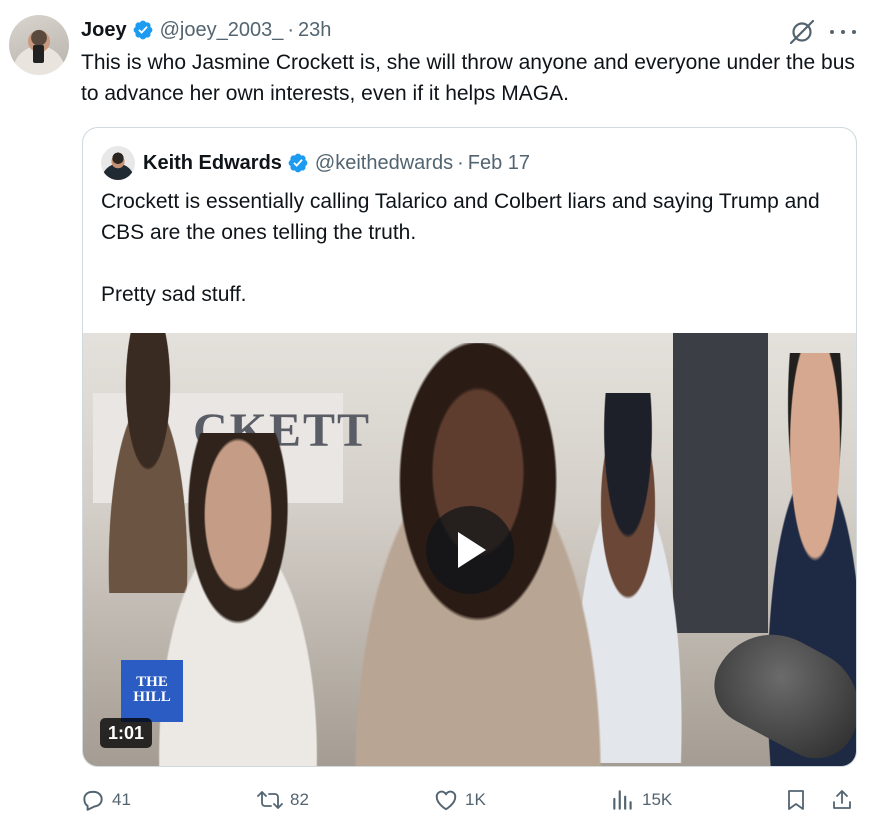 Image resolution: width=890 pixels, height=826 pixels. What do you see at coordinates (657, 799) in the screenshot?
I see `view-count: 15K` at bounding box center [657, 799].